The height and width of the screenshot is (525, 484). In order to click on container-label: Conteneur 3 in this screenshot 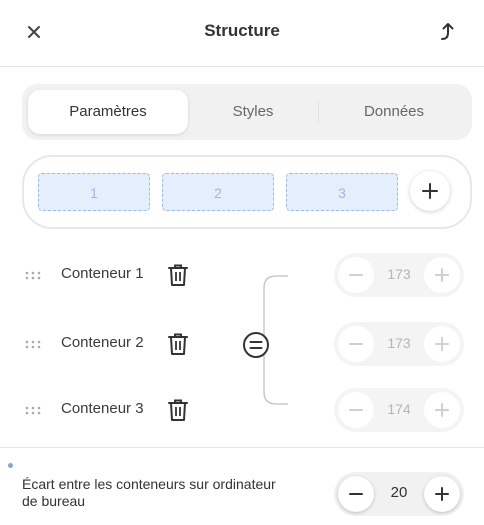, I will do `click(102, 408)`.